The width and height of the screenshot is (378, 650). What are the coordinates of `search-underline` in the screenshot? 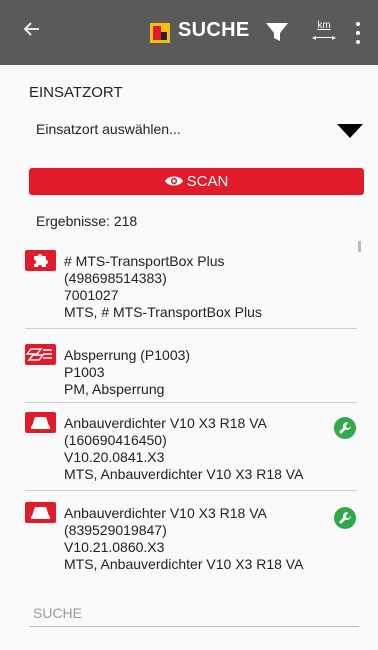 It's located at (194, 626).